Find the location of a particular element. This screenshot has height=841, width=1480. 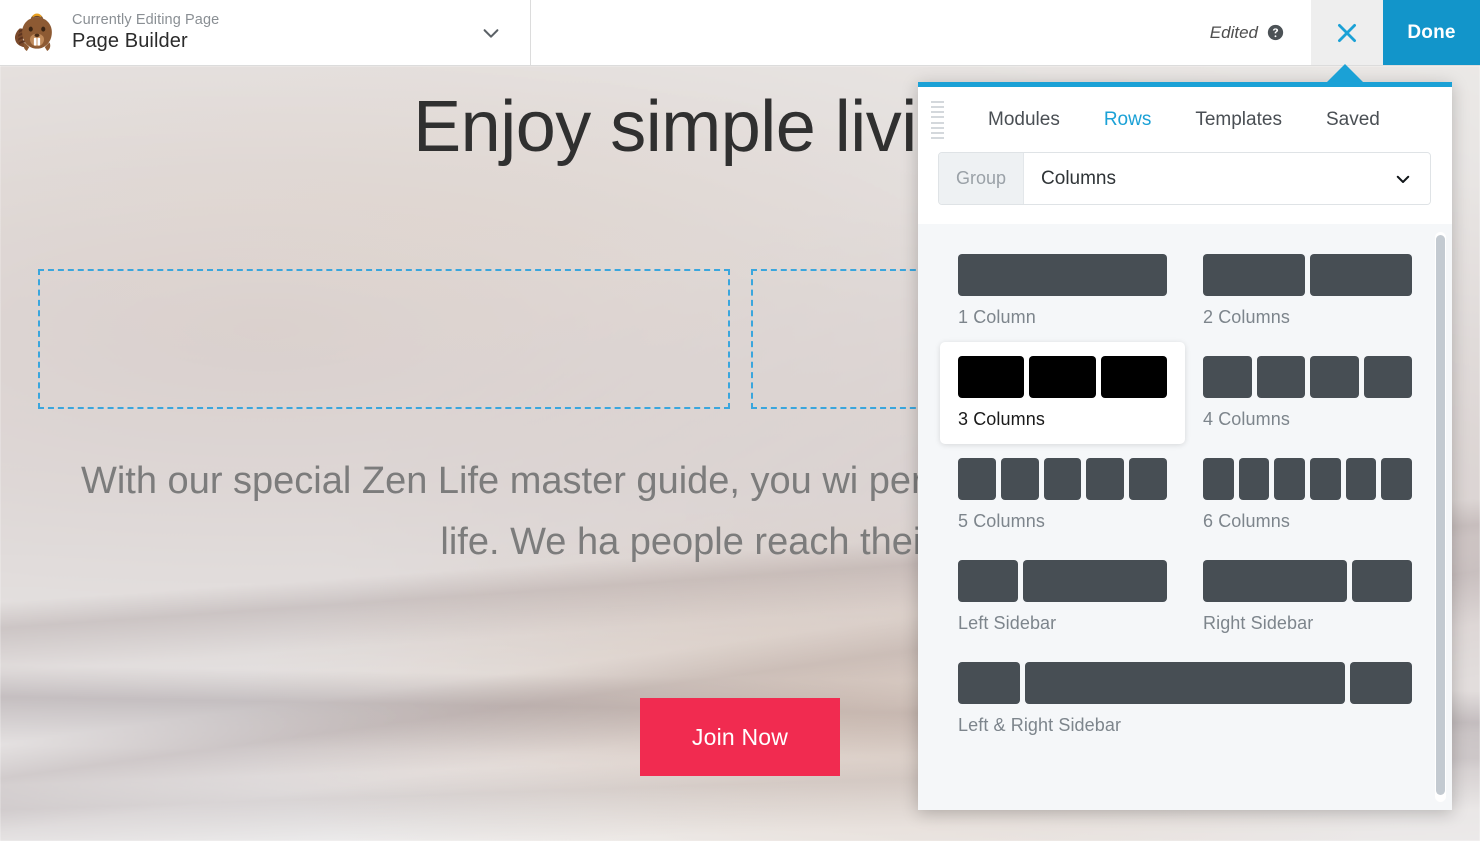

row-layout-label: 5 Columns is located at coordinates (1001, 521).